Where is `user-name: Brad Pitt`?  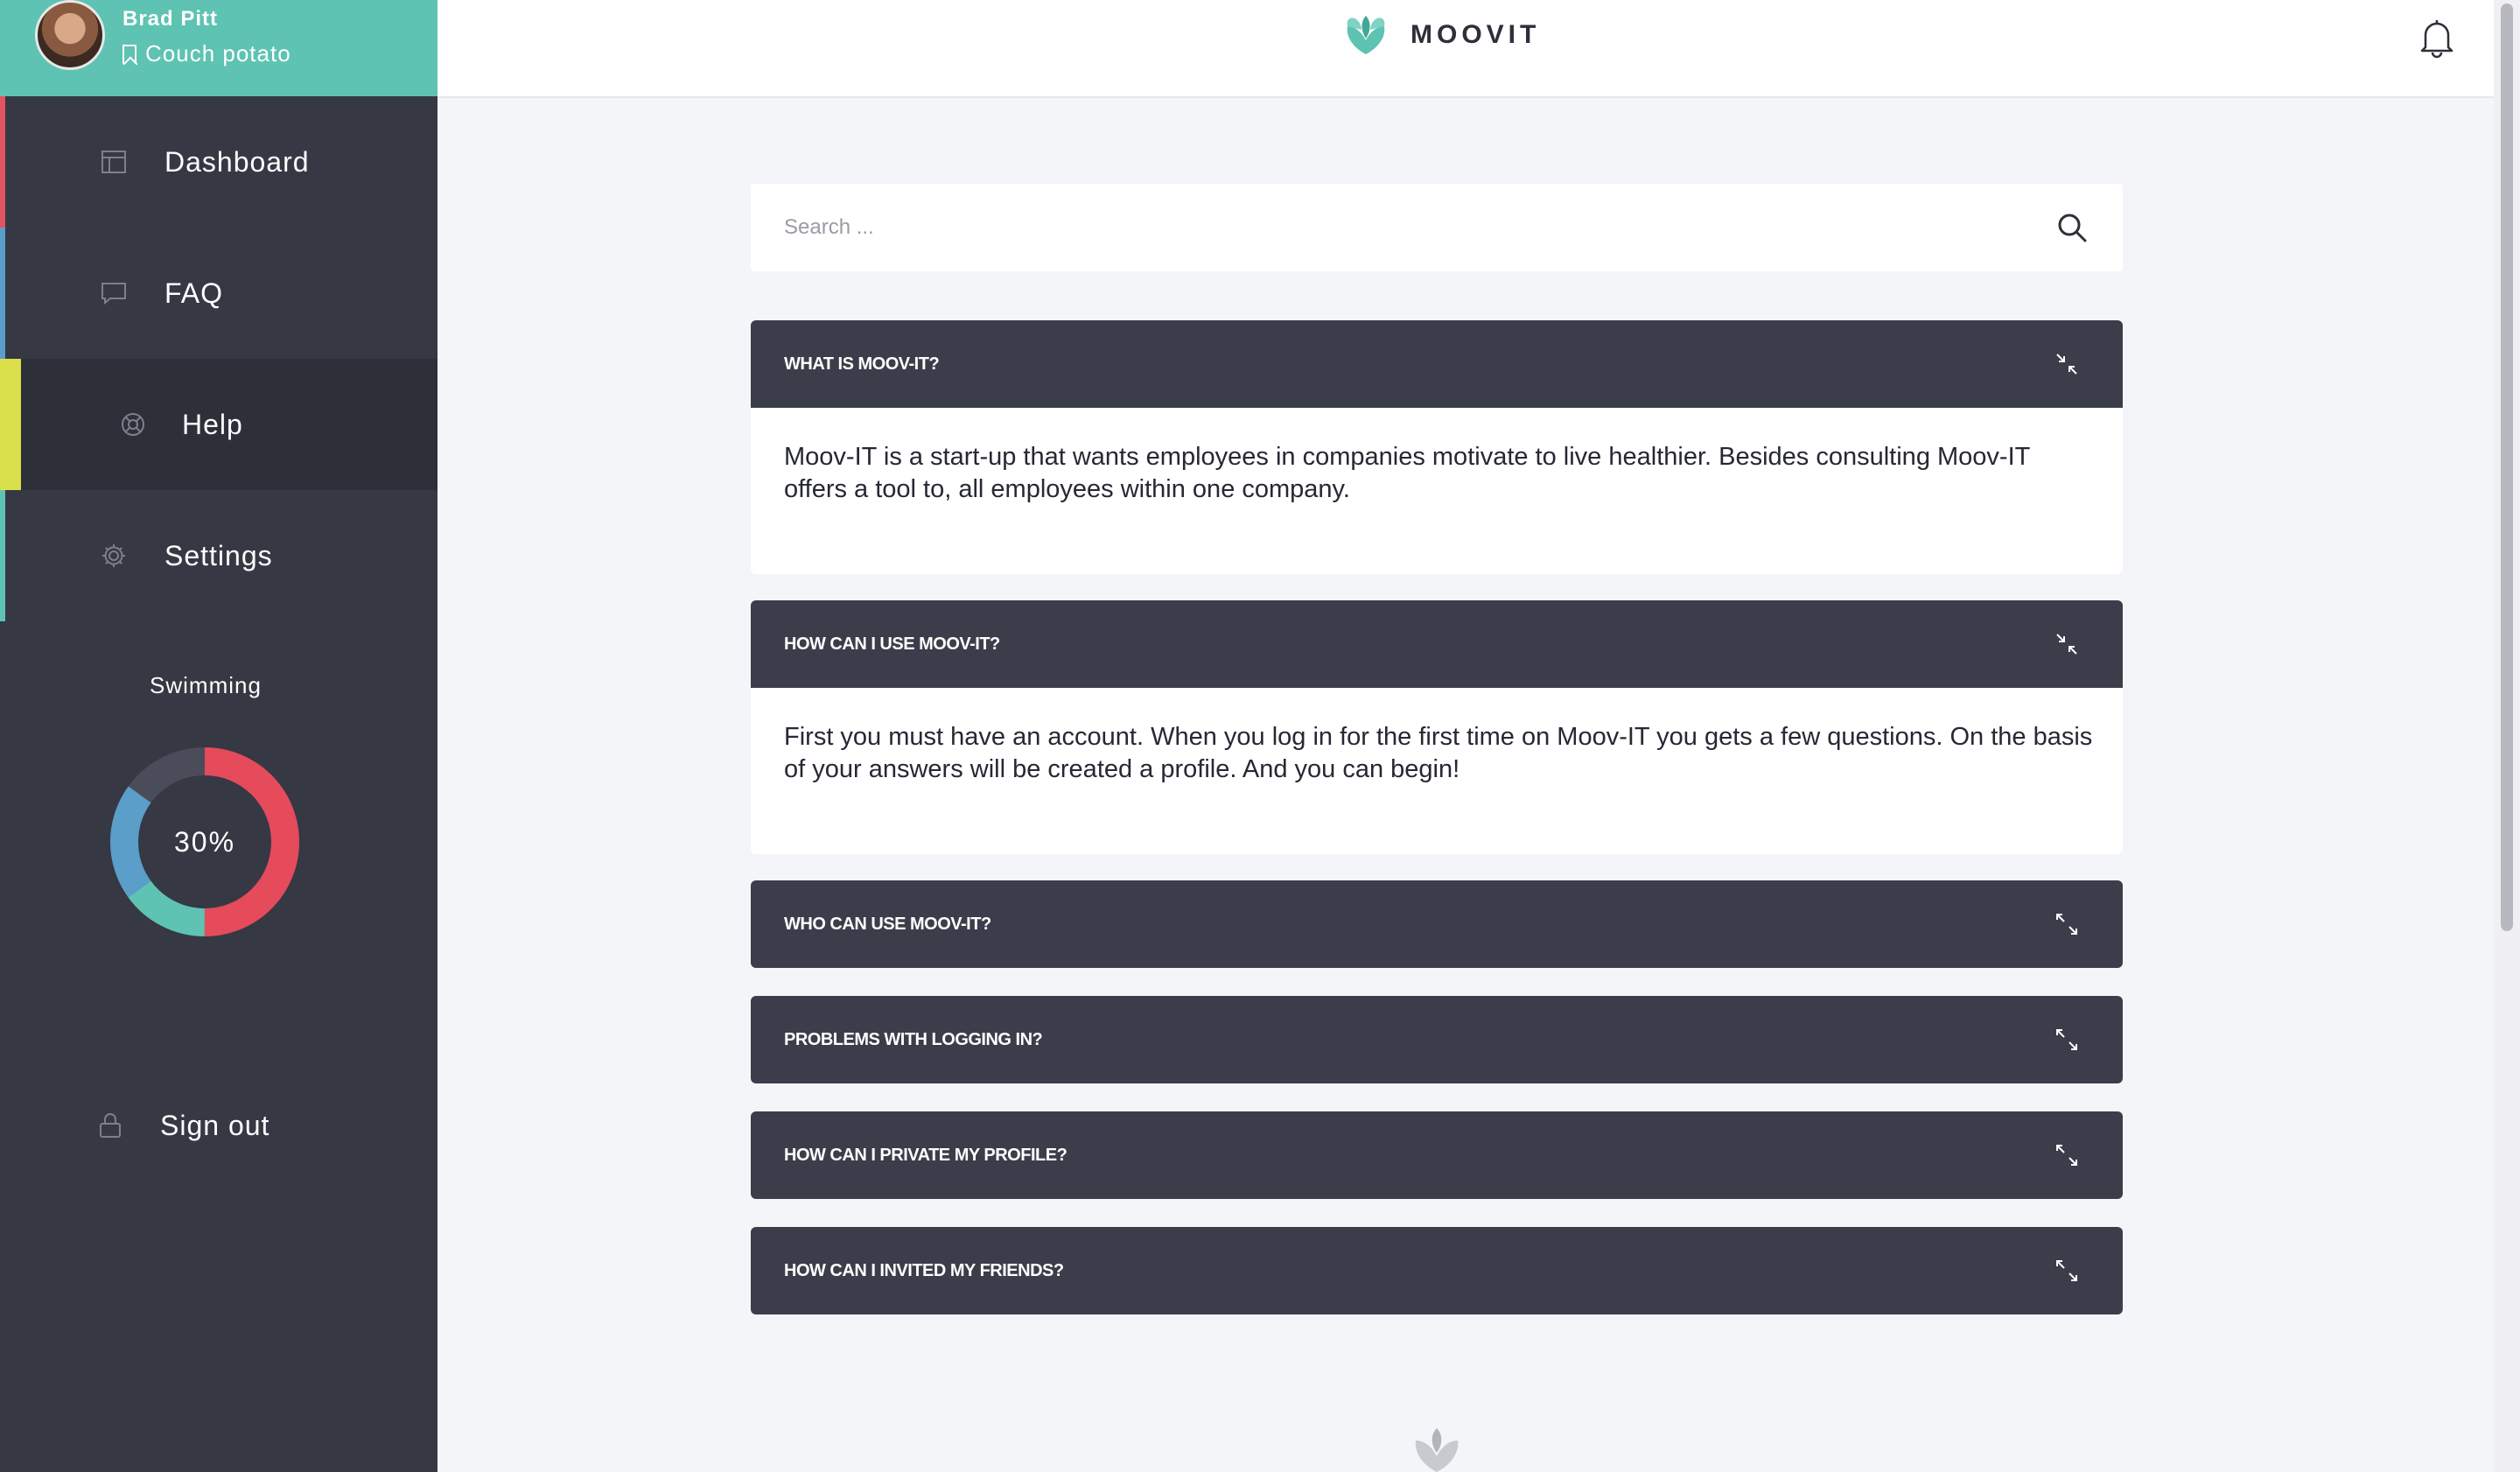
user-name: Brad Pitt is located at coordinates (170, 19).